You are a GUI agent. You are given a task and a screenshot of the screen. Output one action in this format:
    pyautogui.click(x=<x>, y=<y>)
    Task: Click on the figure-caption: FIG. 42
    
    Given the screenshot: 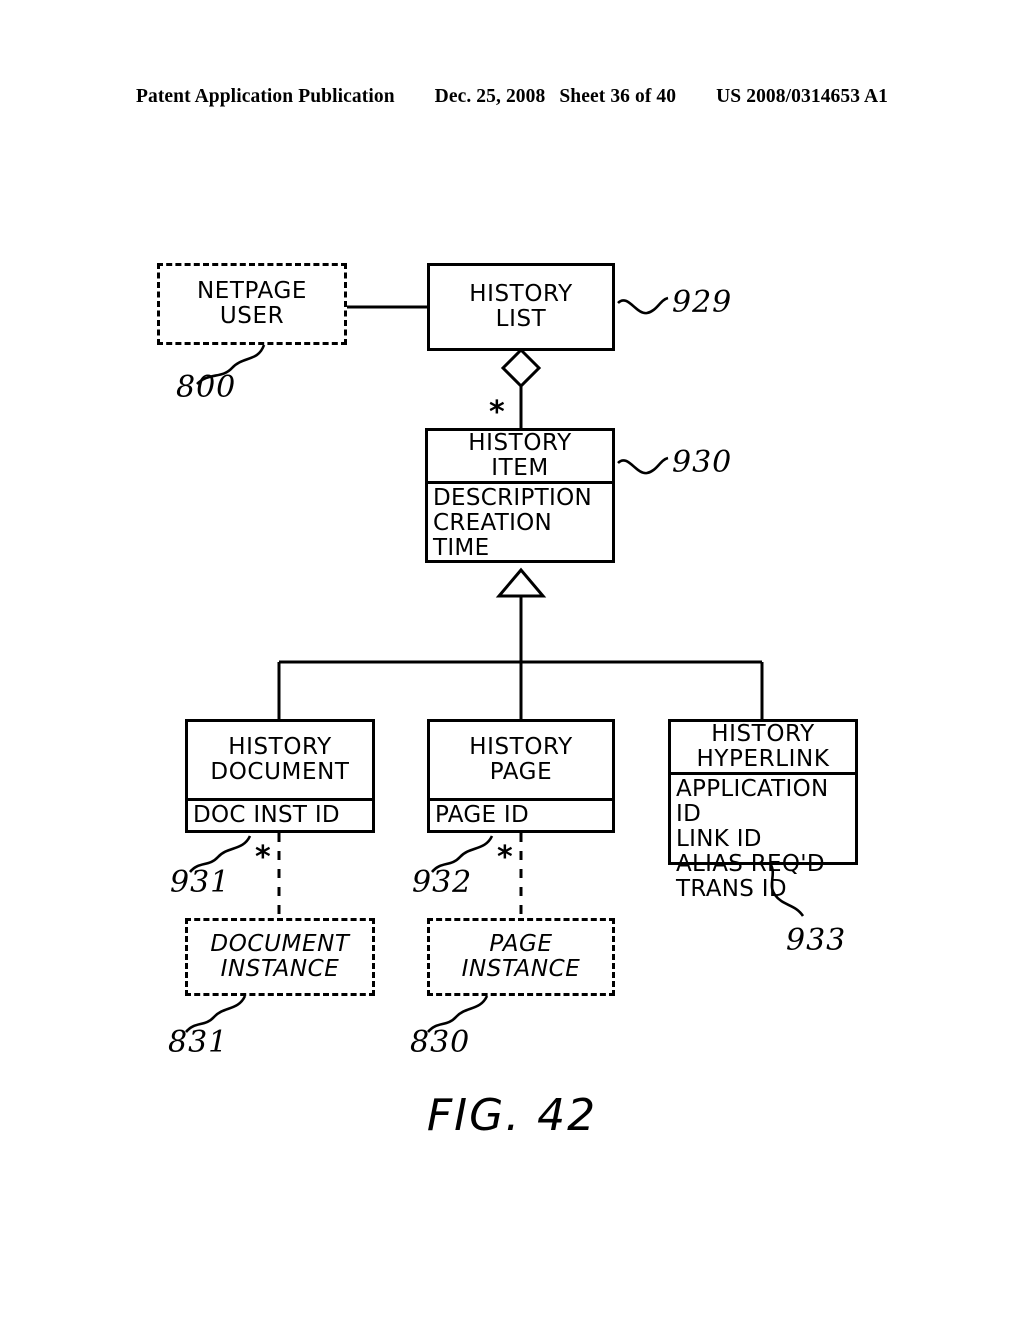 What is the action you would take?
    pyautogui.click(x=512, y=1115)
    